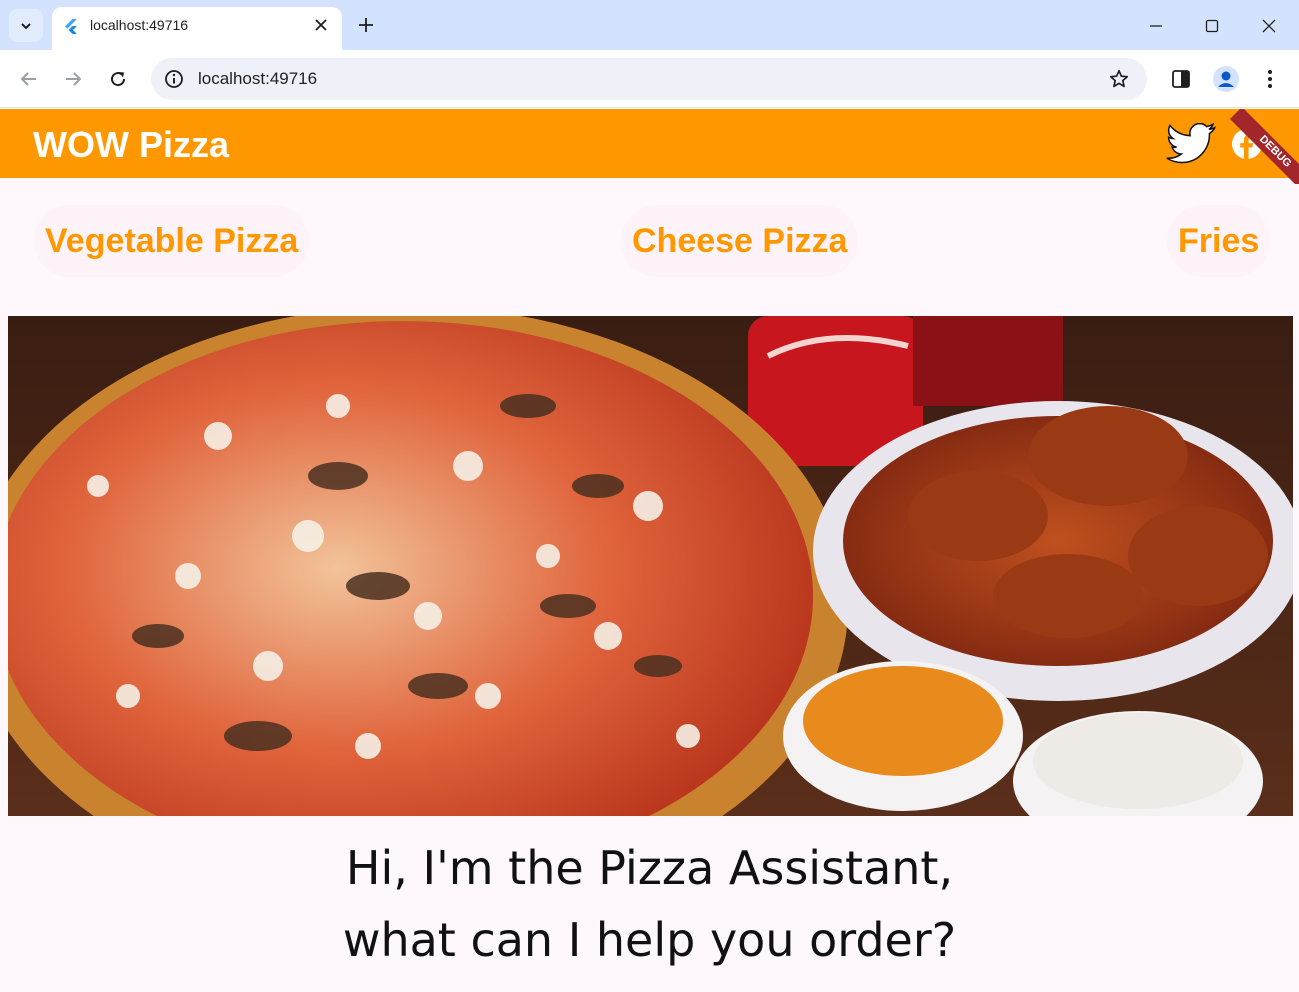  I want to click on tab-close-button, so click(321, 25).